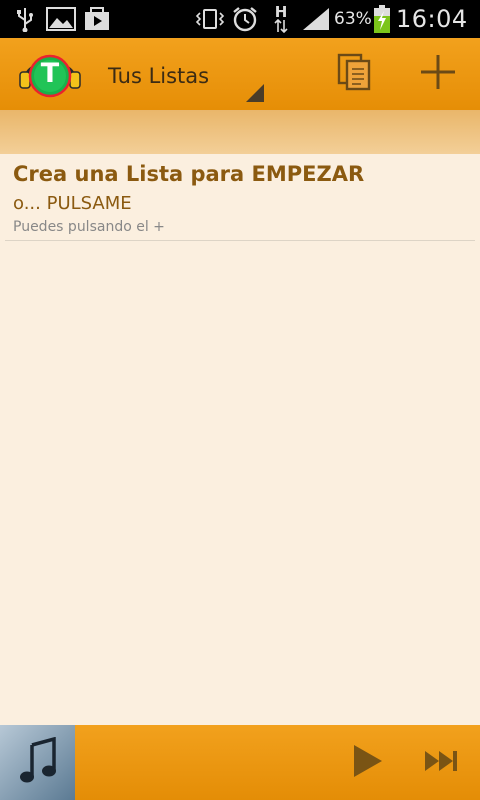 The image size is (480, 800). What do you see at coordinates (240, 74) in the screenshot?
I see `action-bar: T Tus Listas` at bounding box center [240, 74].